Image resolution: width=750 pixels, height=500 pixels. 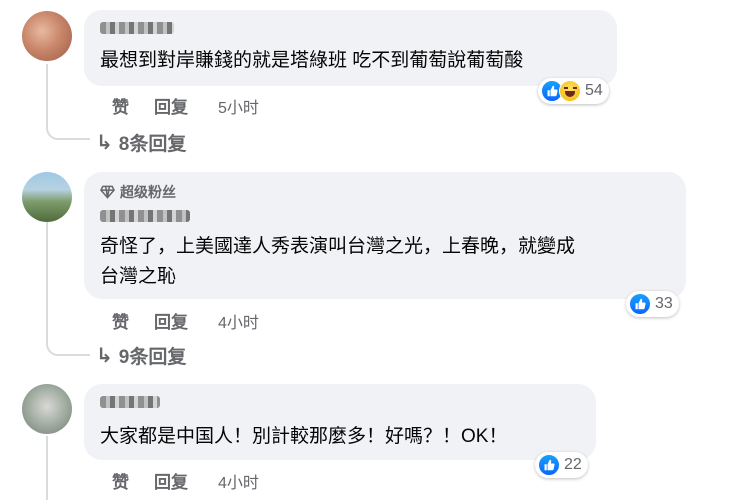 What do you see at coordinates (107, 192) in the screenshot?
I see `diamond-icon` at bounding box center [107, 192].